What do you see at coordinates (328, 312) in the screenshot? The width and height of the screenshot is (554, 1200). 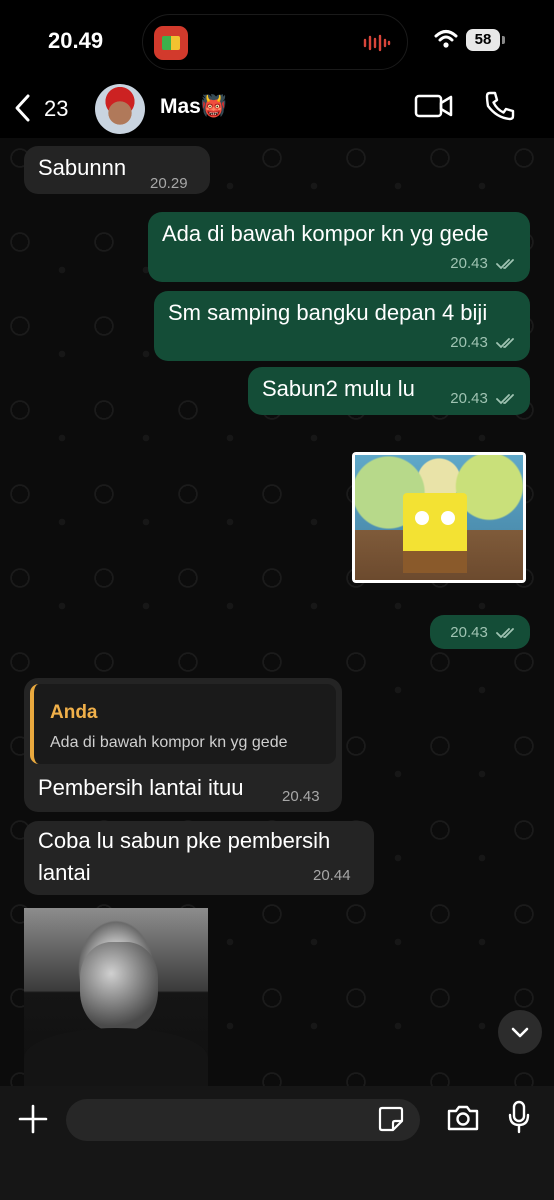 I see `message-text: Sm samping bangku depan 4 biji` at bounding box center [328, 312].